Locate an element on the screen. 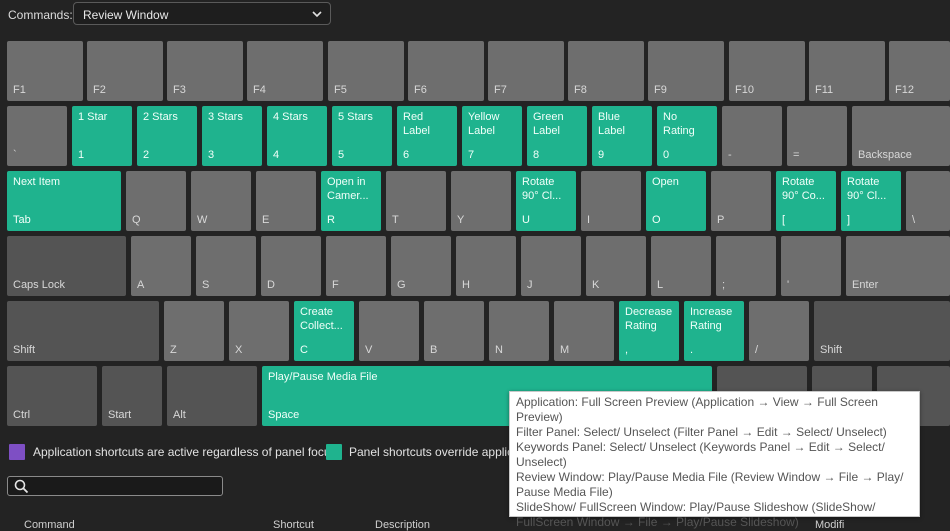 The image size is (950, 531). key-period: Increase Rating. is located at coordinates (714, 331).